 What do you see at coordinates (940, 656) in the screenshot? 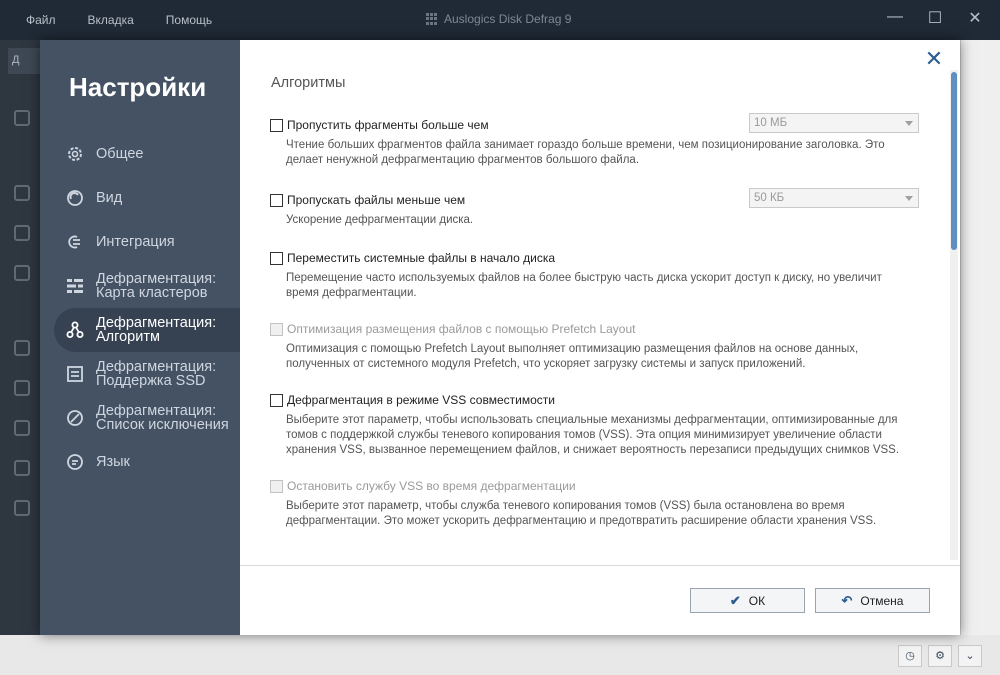
I see `gear-icon: ⚙` at bounding box center [940, 656].